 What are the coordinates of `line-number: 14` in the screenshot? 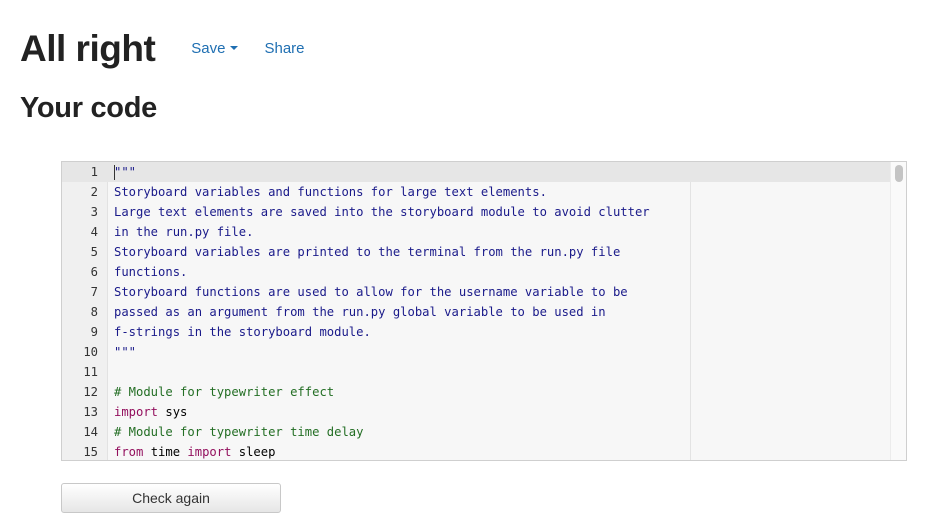 It's located at (90, 432).